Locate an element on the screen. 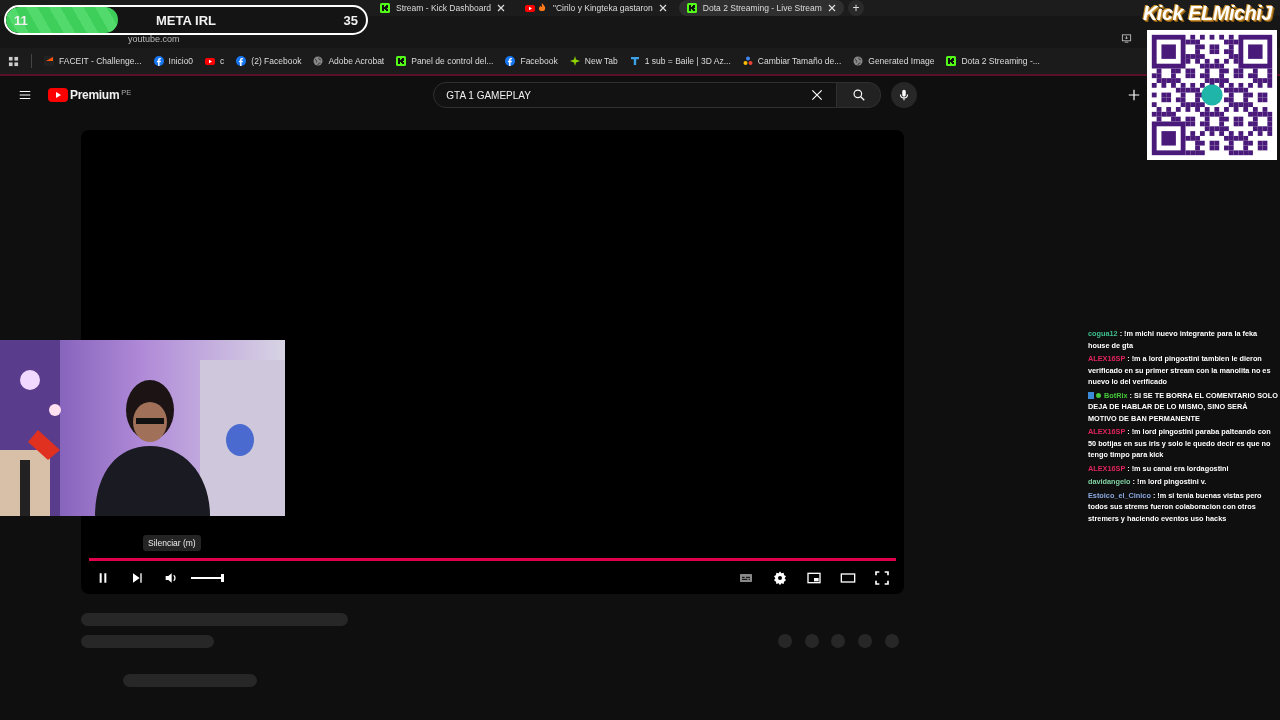 This screenshot has height=720, width=1280. goal-target: 35 is located at coordinates (350, 20).